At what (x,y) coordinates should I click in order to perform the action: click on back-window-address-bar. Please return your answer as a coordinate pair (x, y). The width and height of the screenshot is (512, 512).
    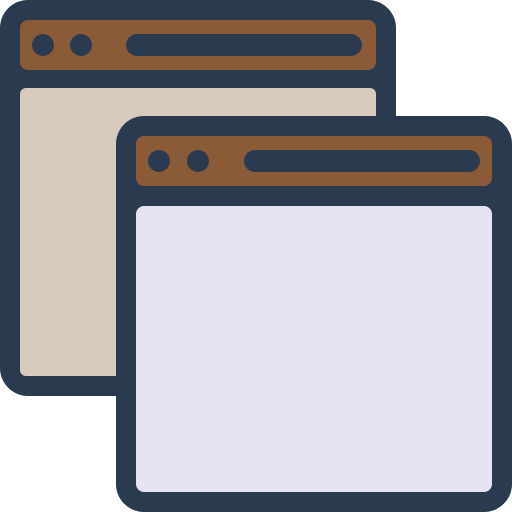
    Looking at the image, I should click on (244, 45).